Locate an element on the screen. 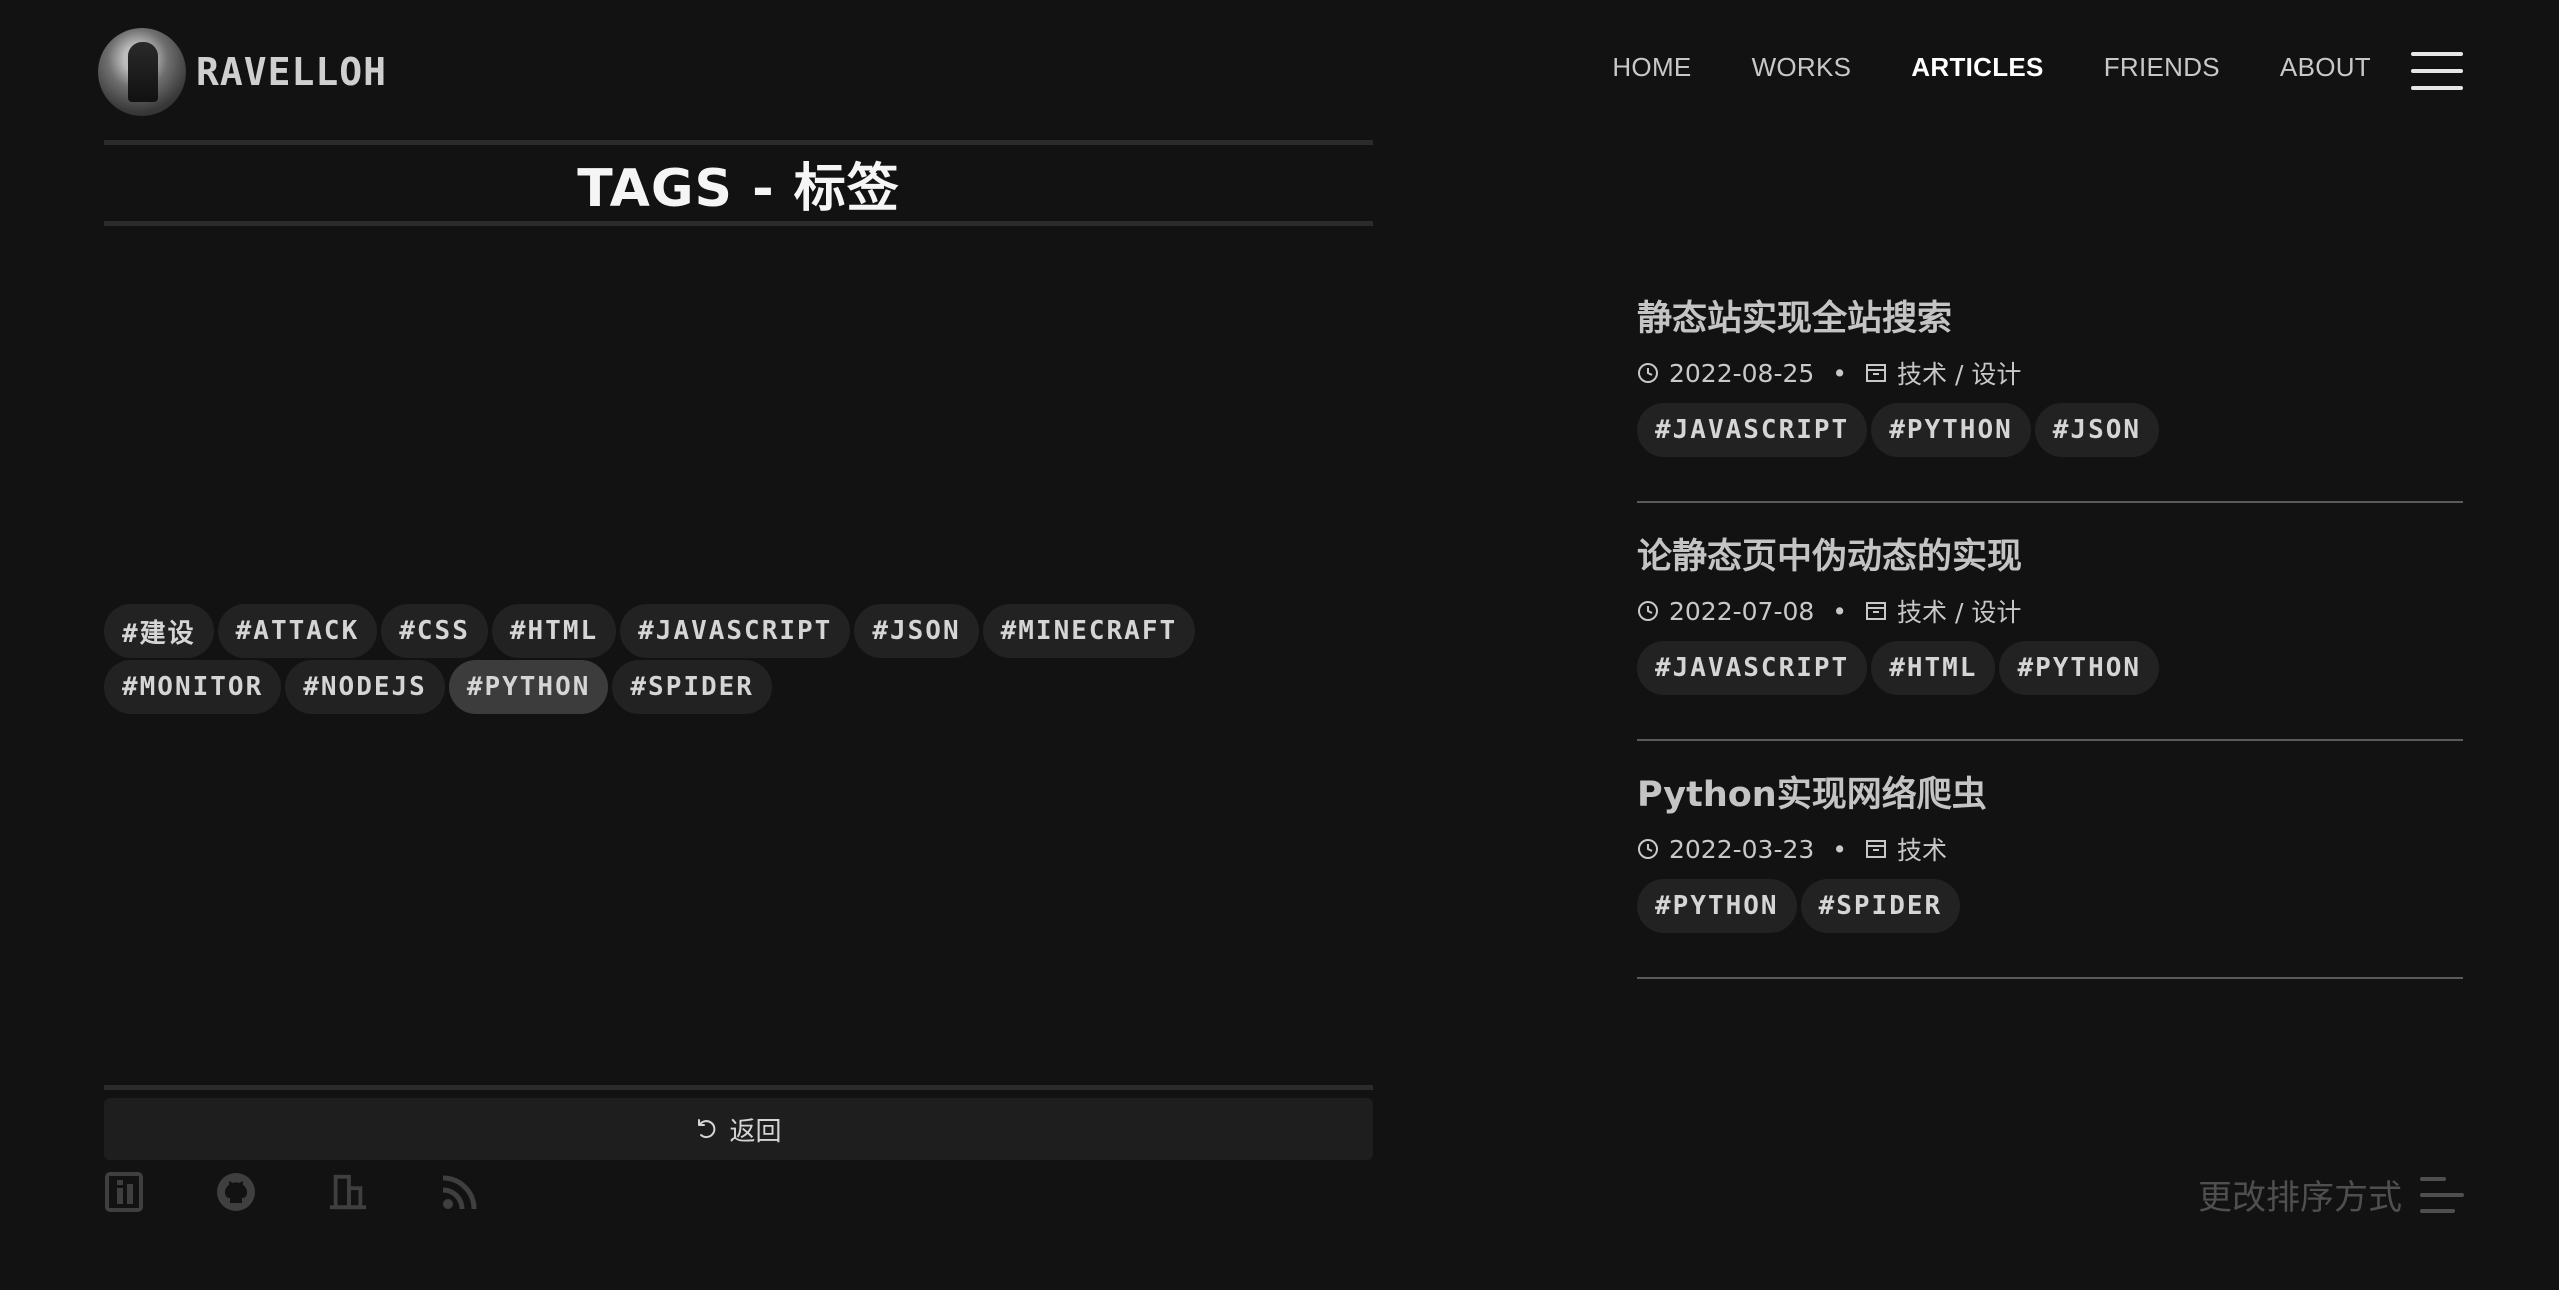  tag-python-selected: #PYTHON is located at coordinates (528, 687).